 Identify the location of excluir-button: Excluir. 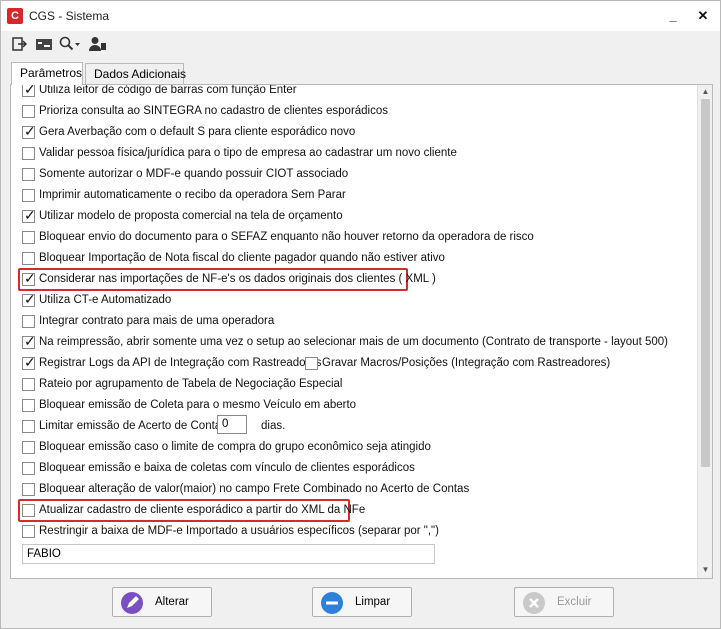
(564, 602).